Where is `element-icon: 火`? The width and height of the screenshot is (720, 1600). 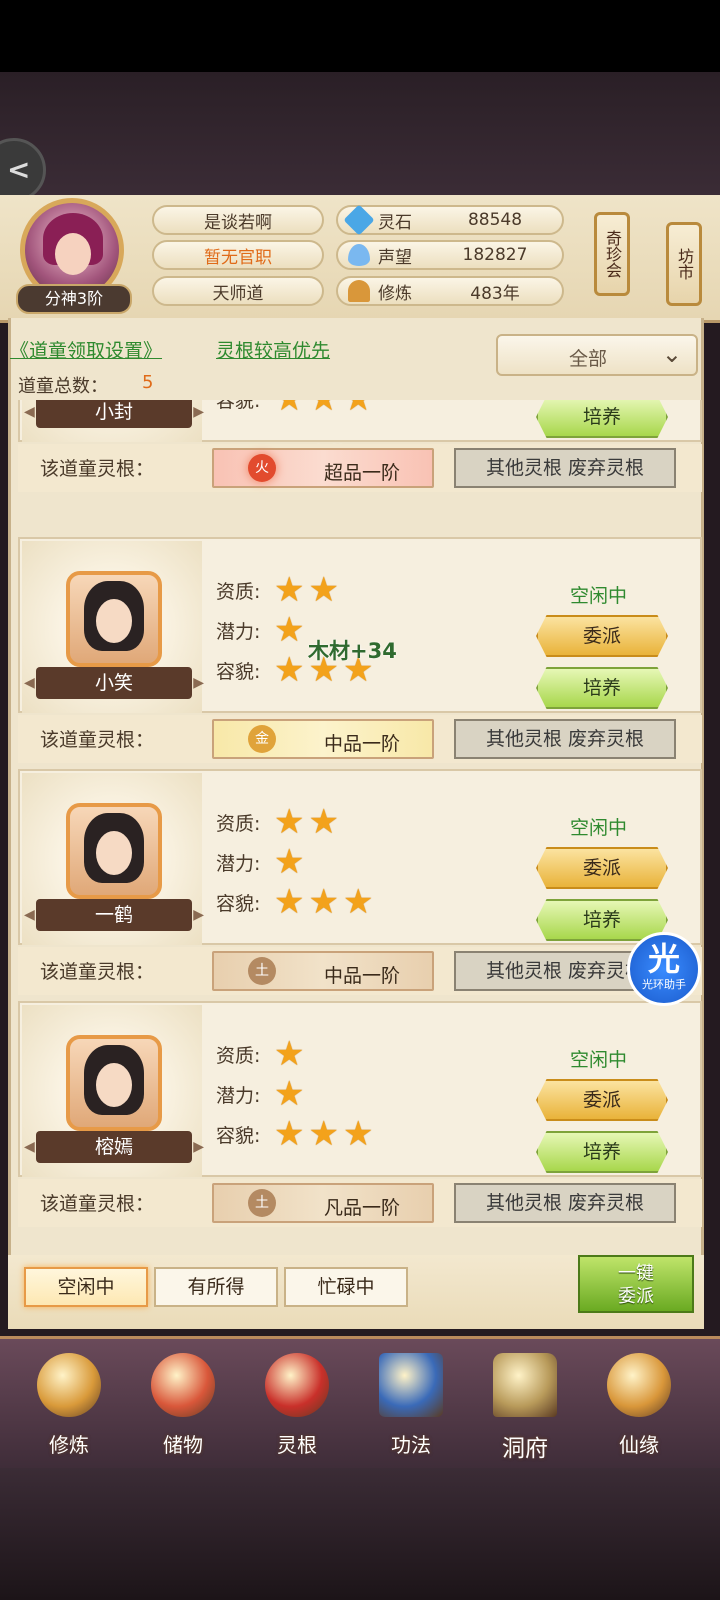
element-icon: 火 is located at coordinates (262, 468).